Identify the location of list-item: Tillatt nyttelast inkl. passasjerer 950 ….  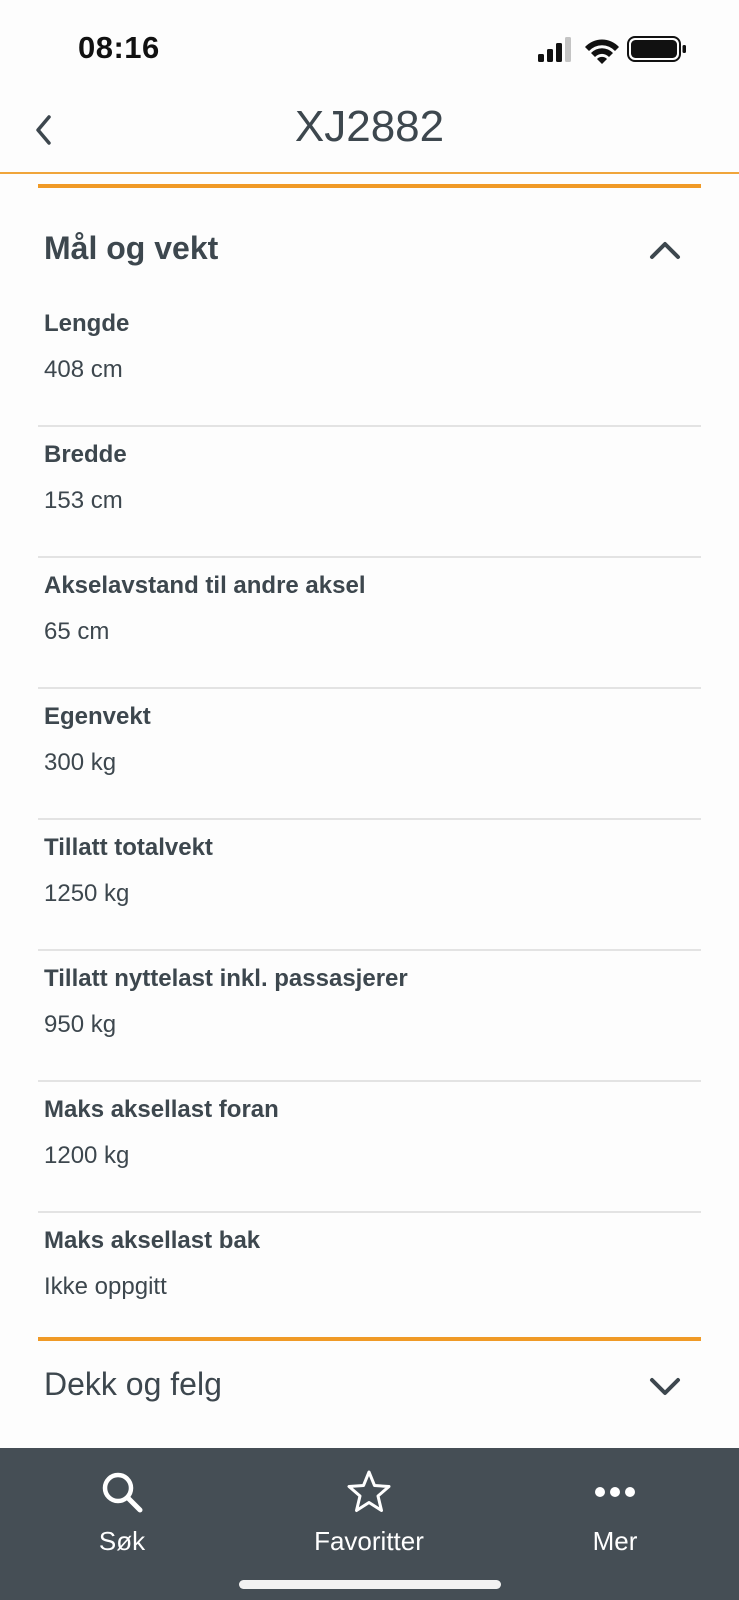
(369, 1016).